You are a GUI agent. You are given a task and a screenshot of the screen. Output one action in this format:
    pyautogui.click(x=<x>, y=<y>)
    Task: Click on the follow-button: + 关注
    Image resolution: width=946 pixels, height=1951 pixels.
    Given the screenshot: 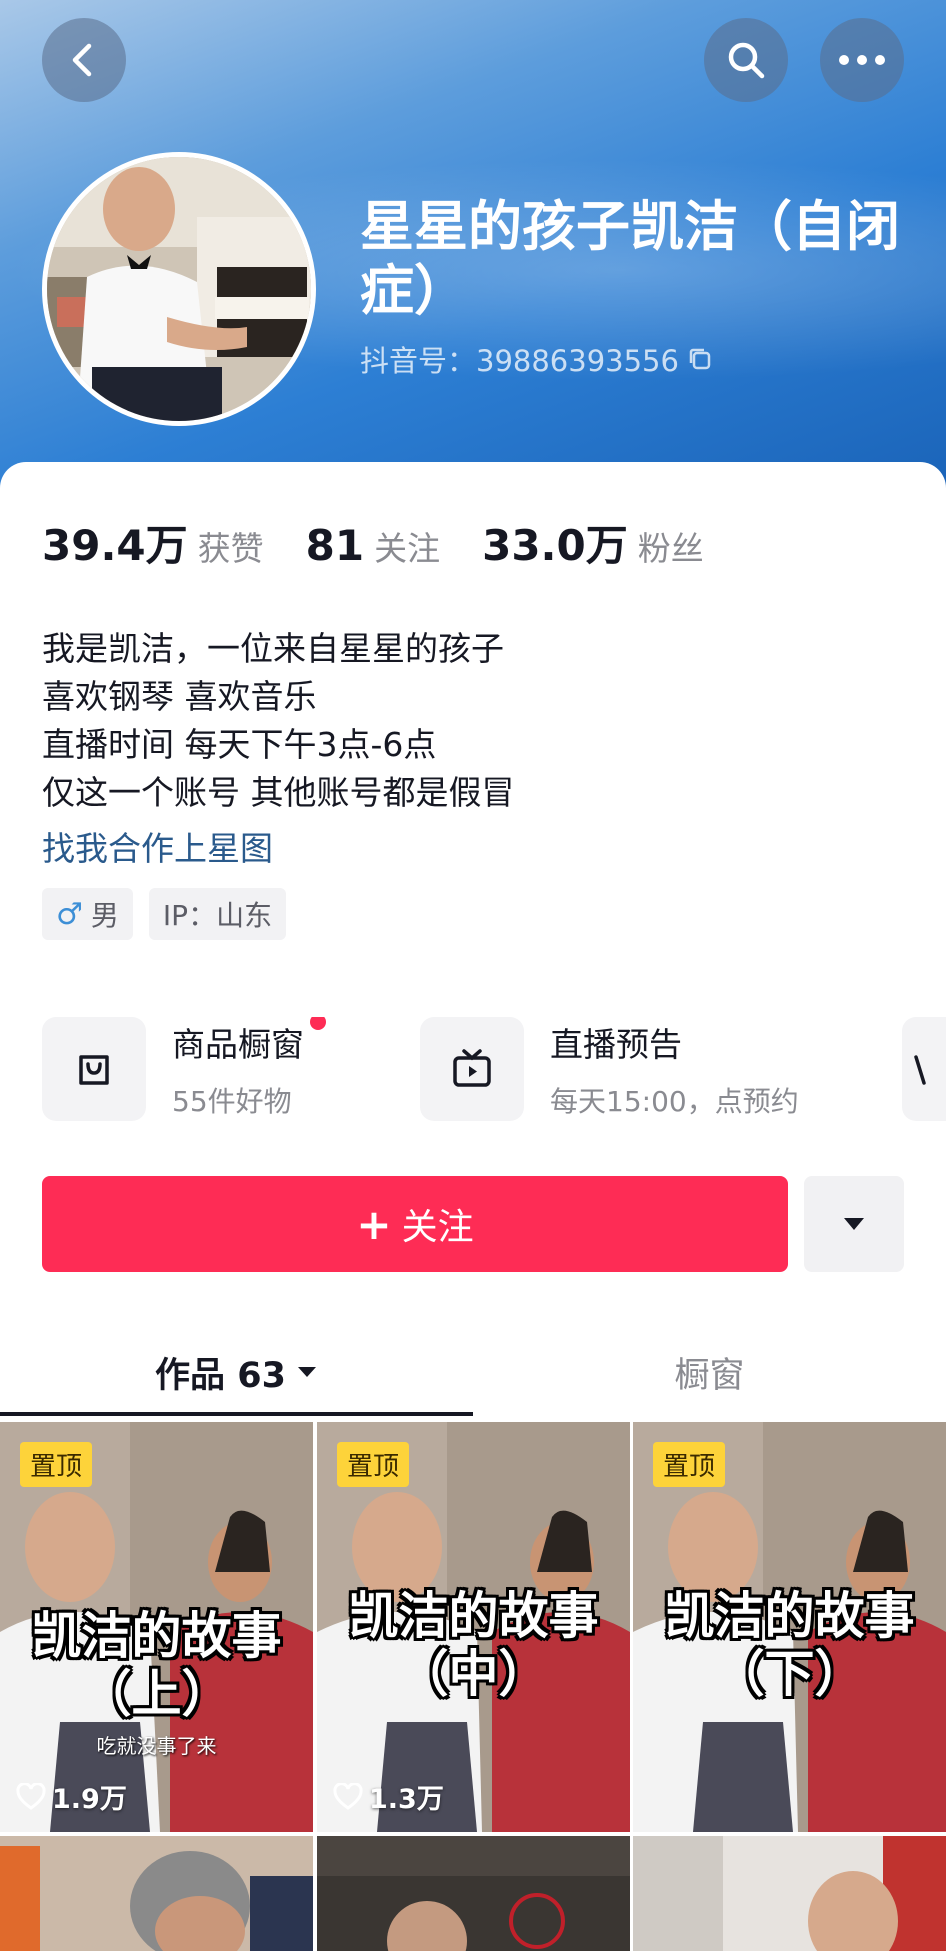 What is the action you would take?
    pyautogui.click(x=415, y=1224)
    